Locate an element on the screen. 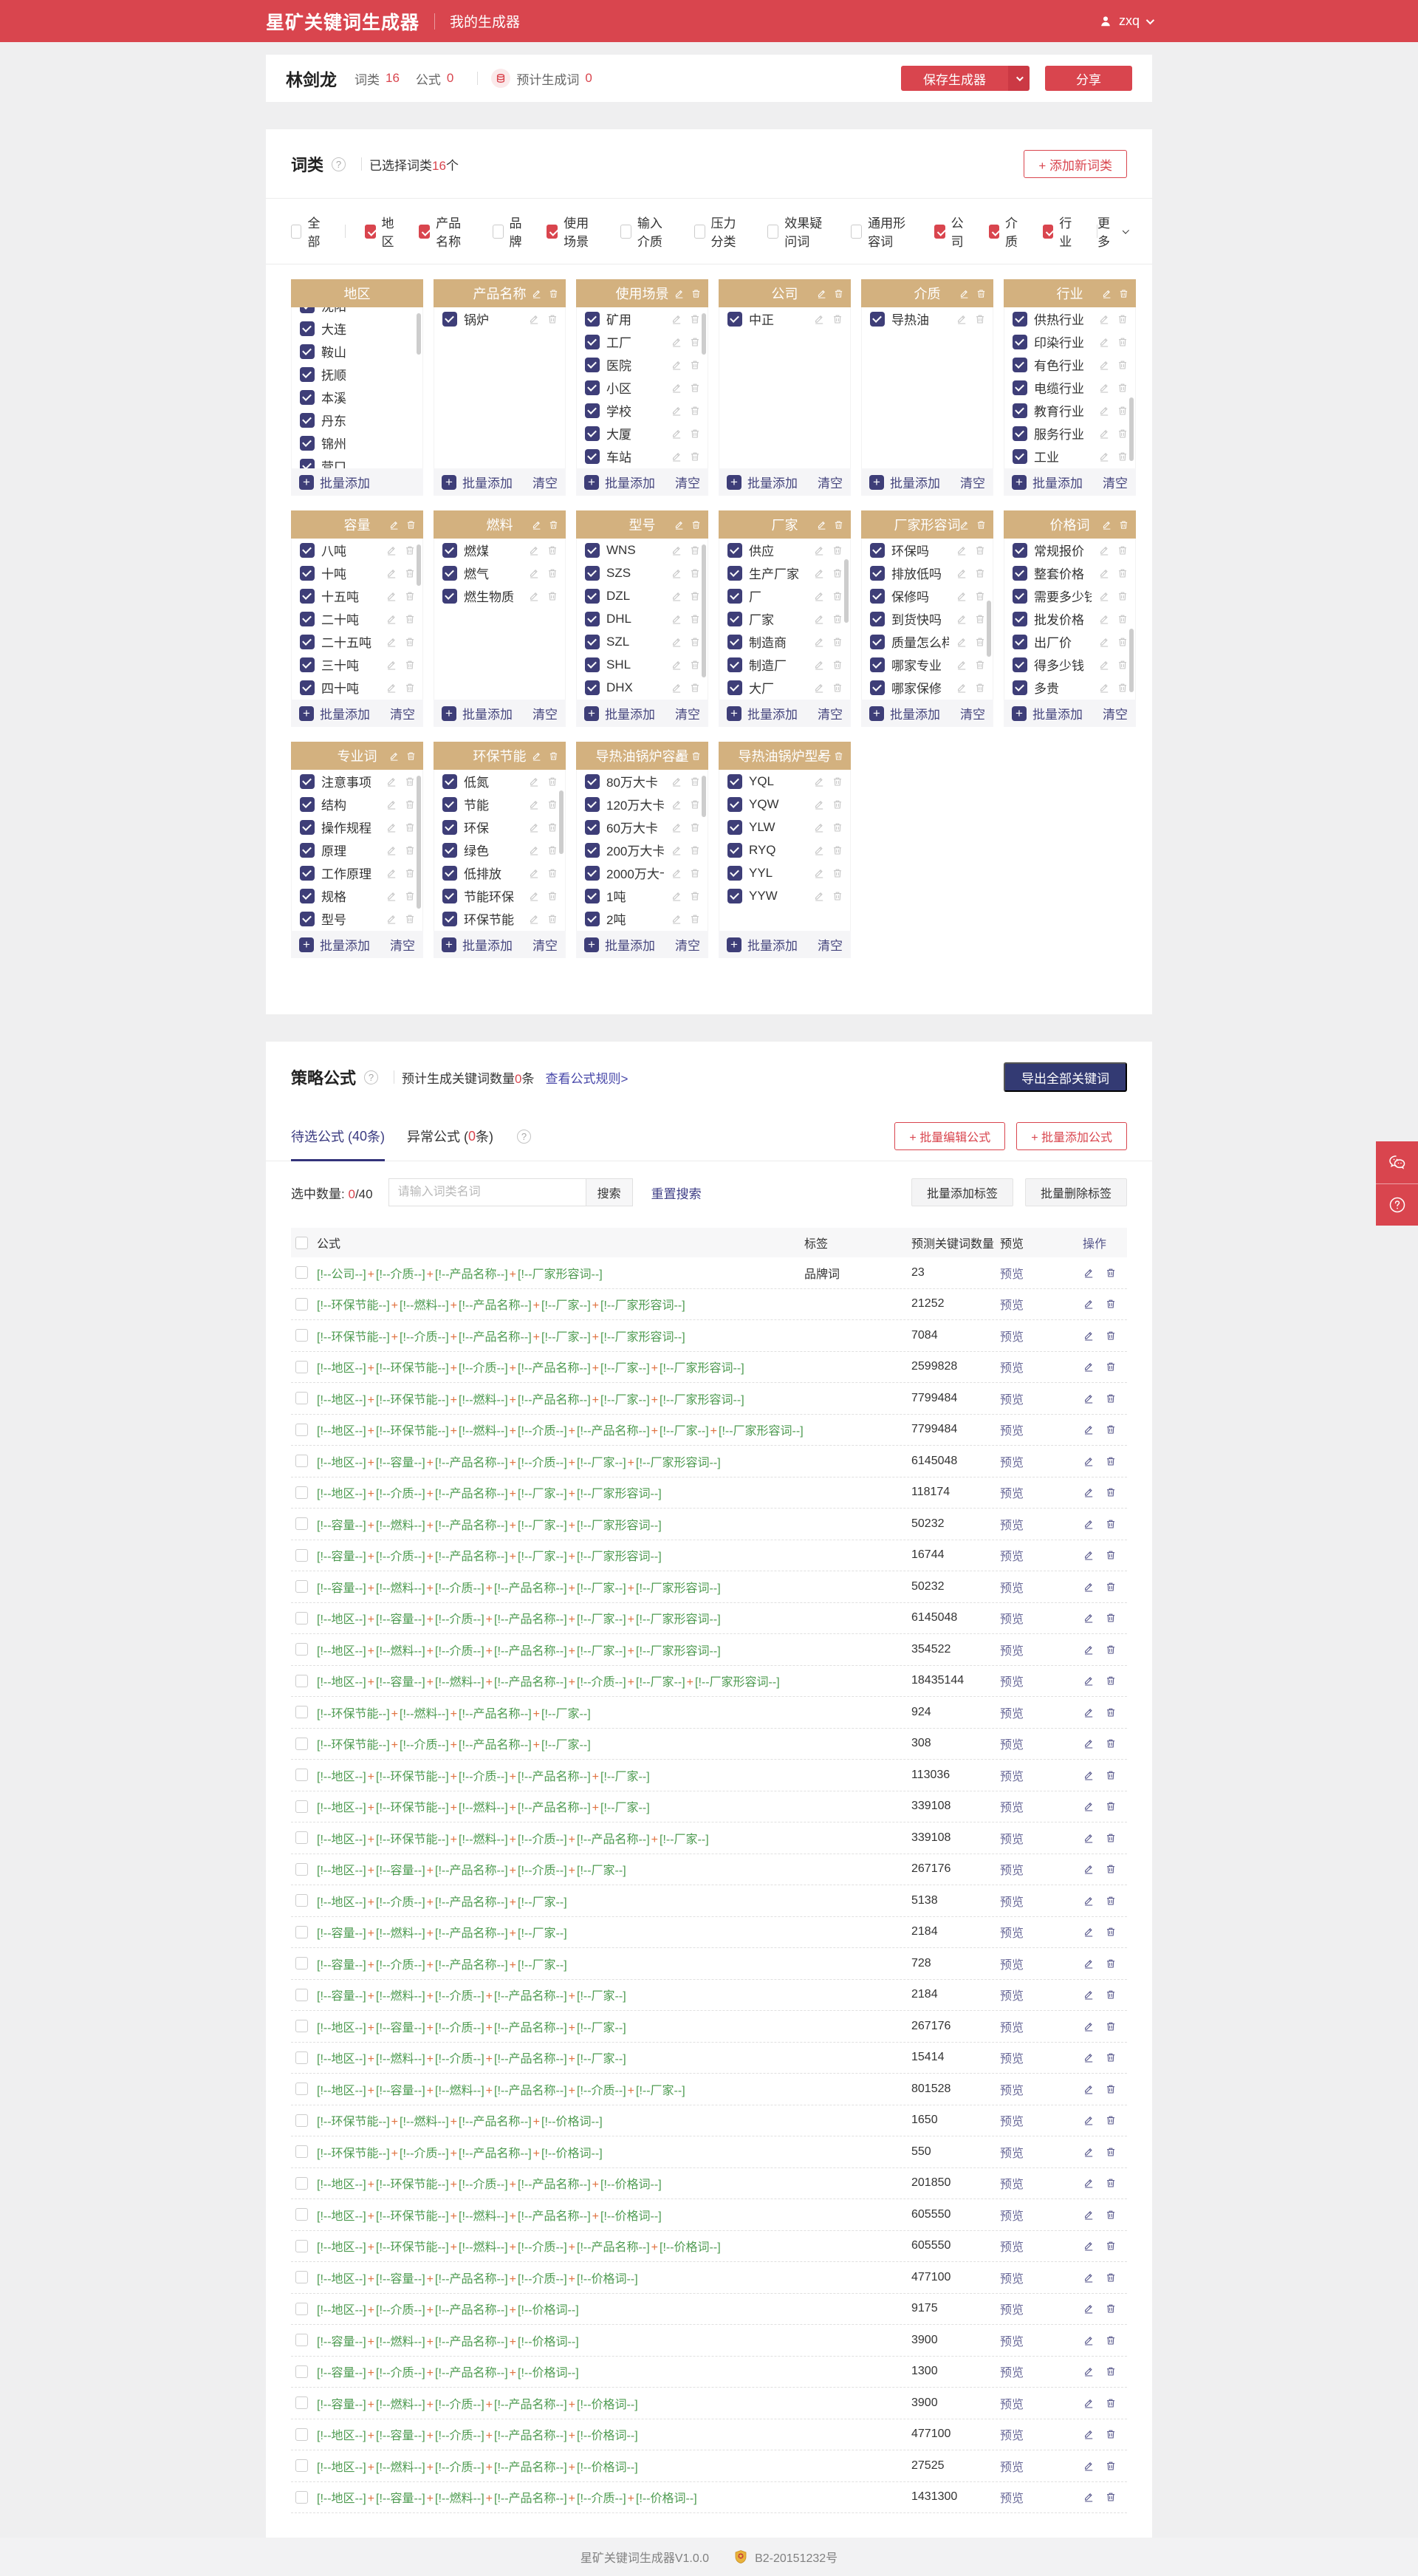  filter-介质: 介质 is located at coordinates (1006, 231).